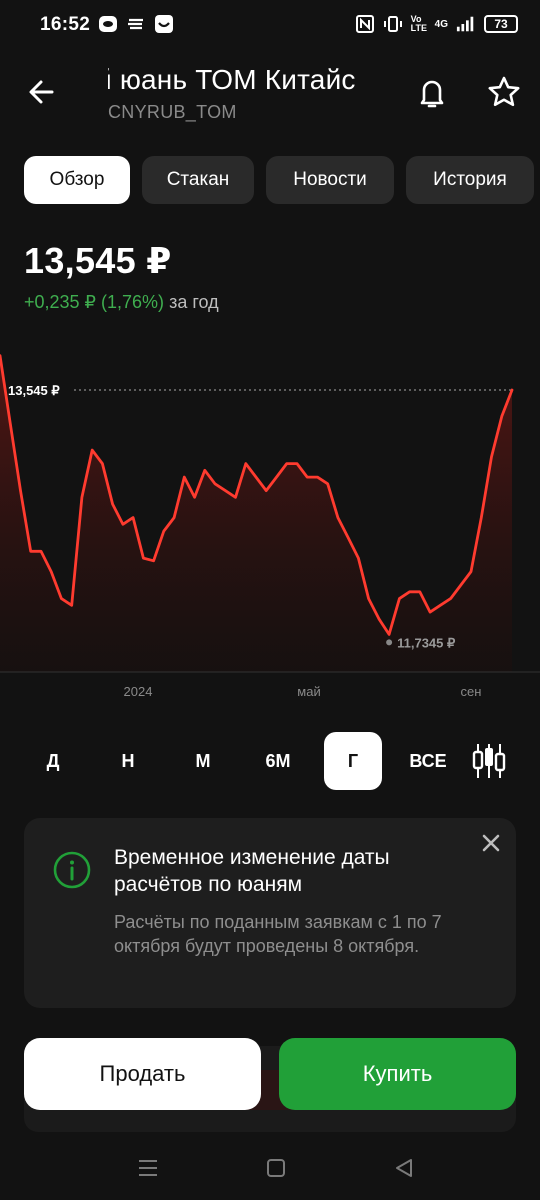 This screenshot has width=540, height=1200. Describe the element at coordinates (194, 302) in the screenshot. I see `price-change-period: за год` at that location.